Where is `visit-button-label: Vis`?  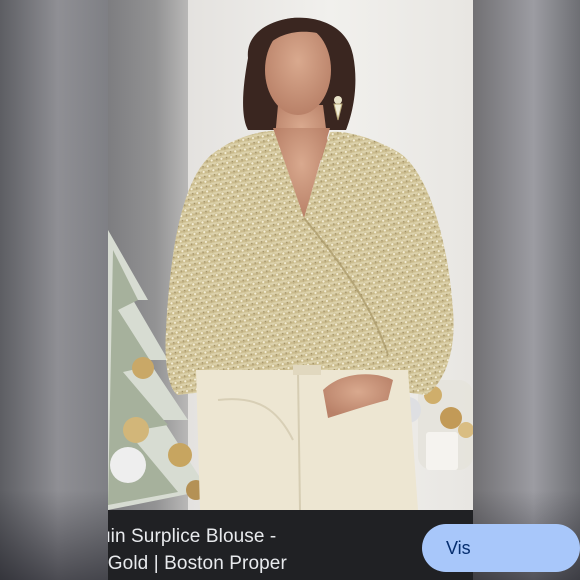 visit-button-label: Vis is located at coordinates (458, 548).